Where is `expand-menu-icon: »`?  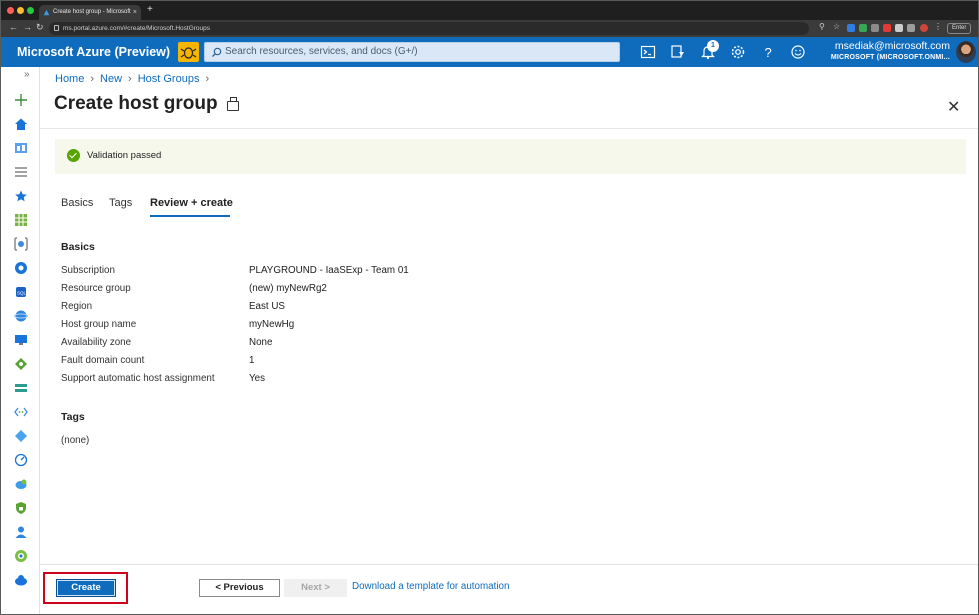 expand-menu-icon: » is located at coordinates (27, 74).